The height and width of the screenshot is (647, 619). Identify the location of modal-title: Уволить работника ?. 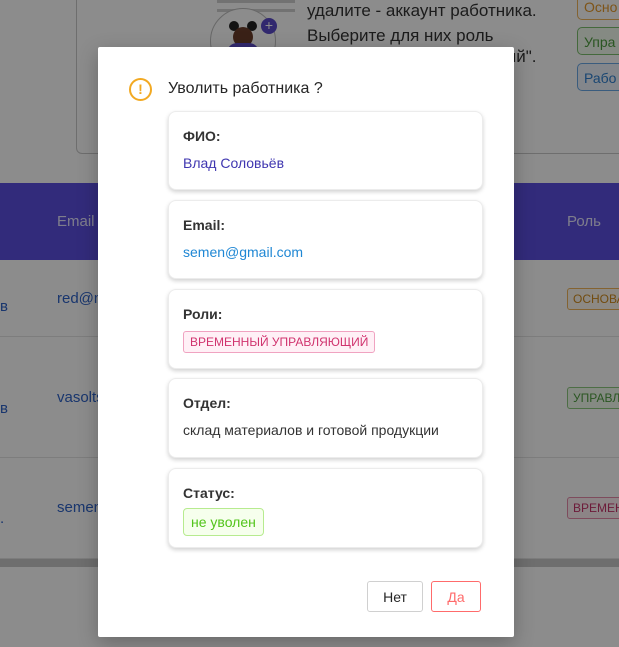
(245, 88).